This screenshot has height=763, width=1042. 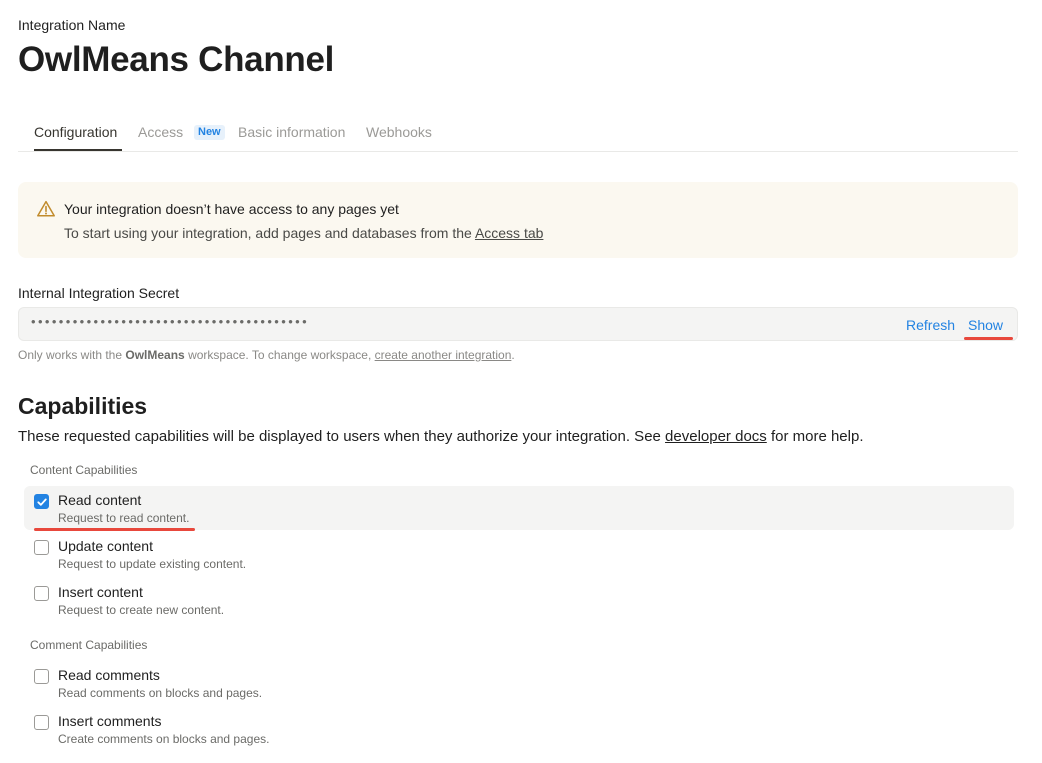 I want to click on read-comments-checkbox, so click(x=41, y=676).